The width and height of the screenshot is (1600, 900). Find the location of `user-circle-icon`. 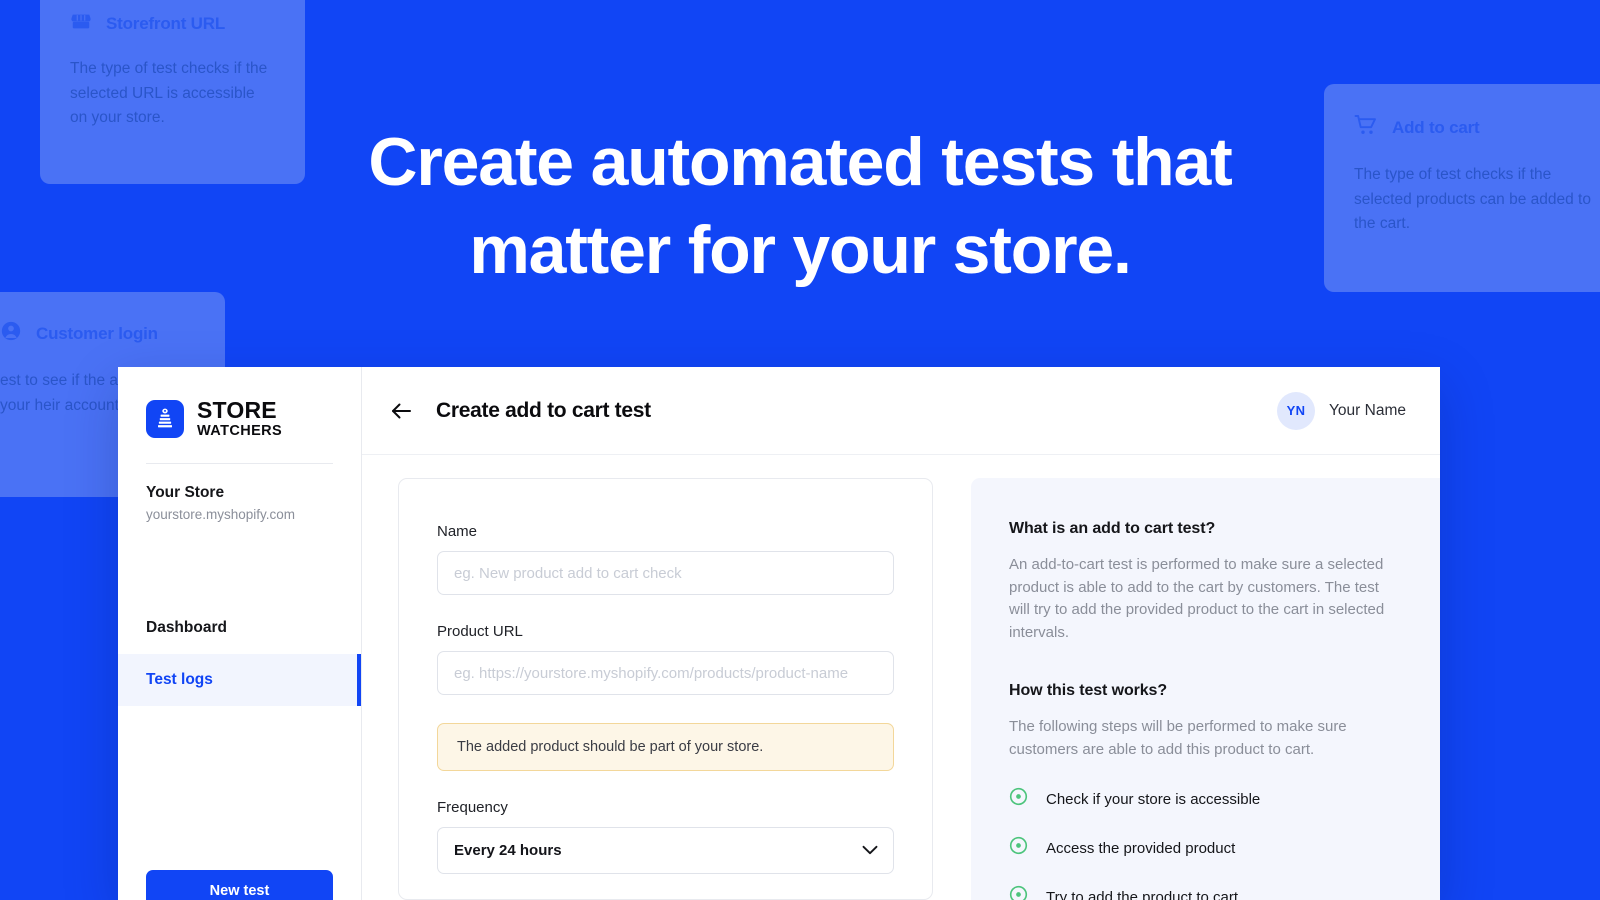

user-circle-icon is located at coordinates (11, 333).